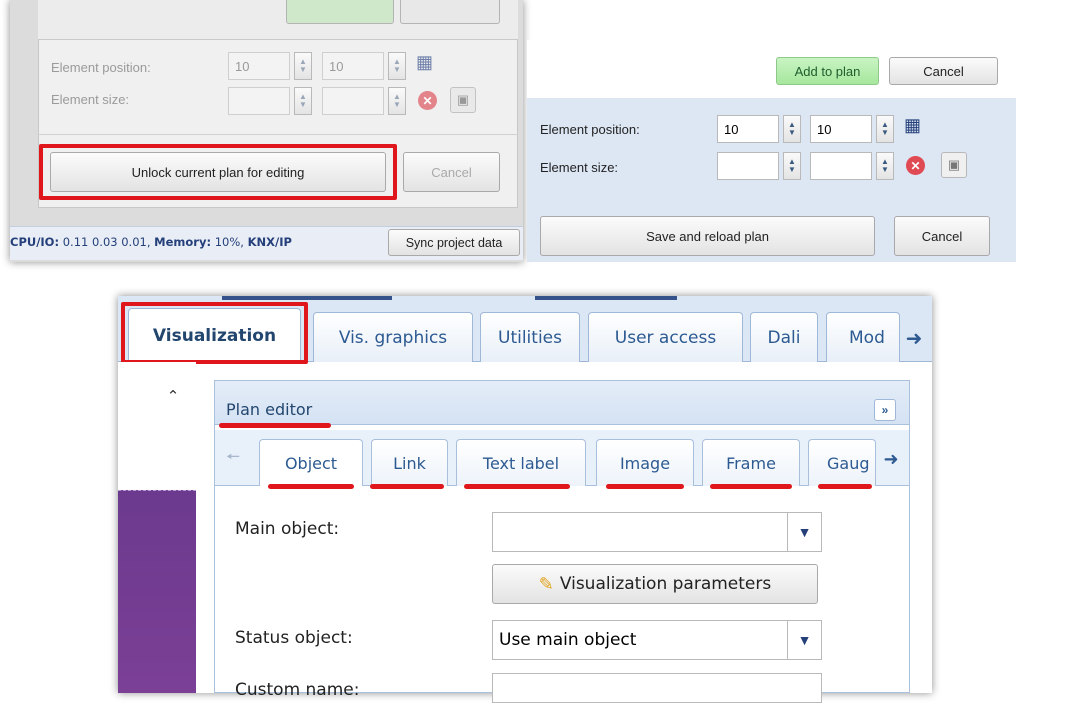 The height and width of the screenshot is (703, 1070). I want to click on right-reset-size-icon: ✕, so click(915, 165).